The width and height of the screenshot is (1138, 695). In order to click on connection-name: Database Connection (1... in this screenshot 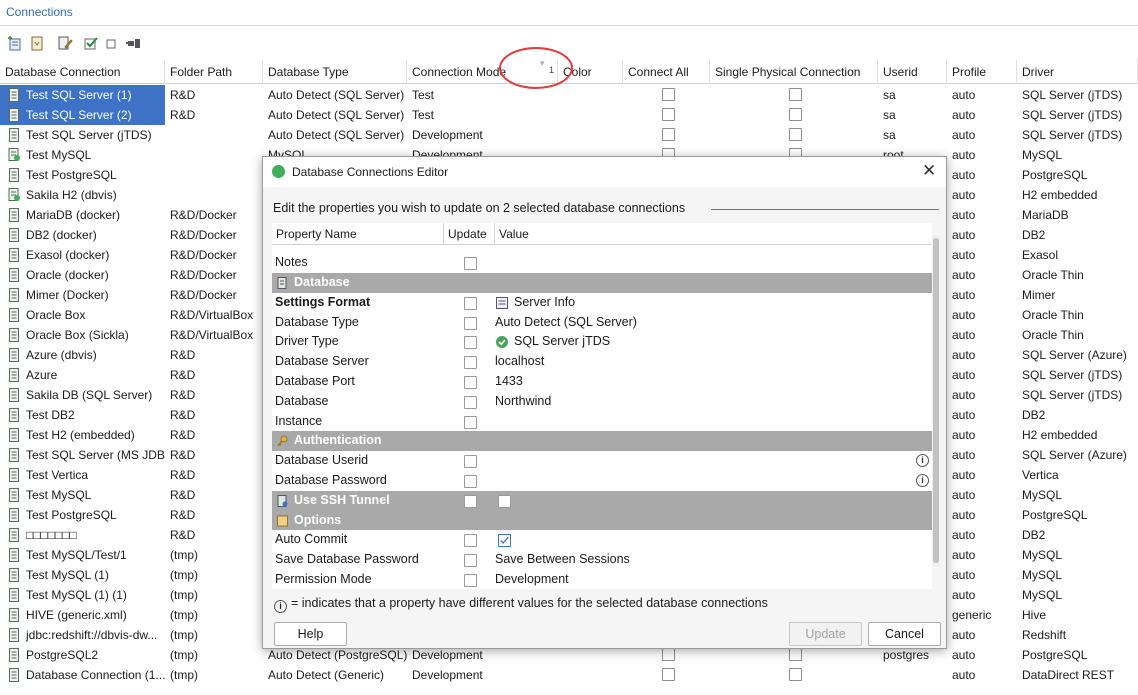, I will do `click(82, 675)`.